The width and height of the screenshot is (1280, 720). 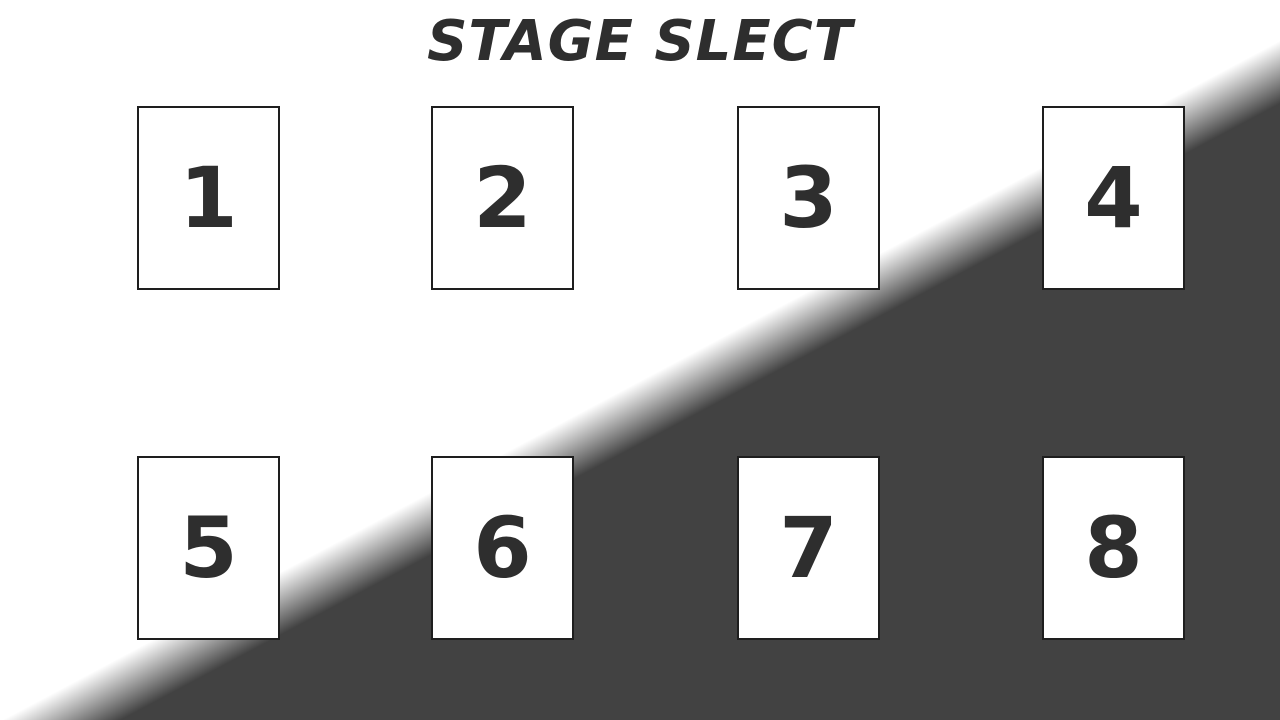 I want to click on stage-button-3: 3, so click(x=808, y=198).